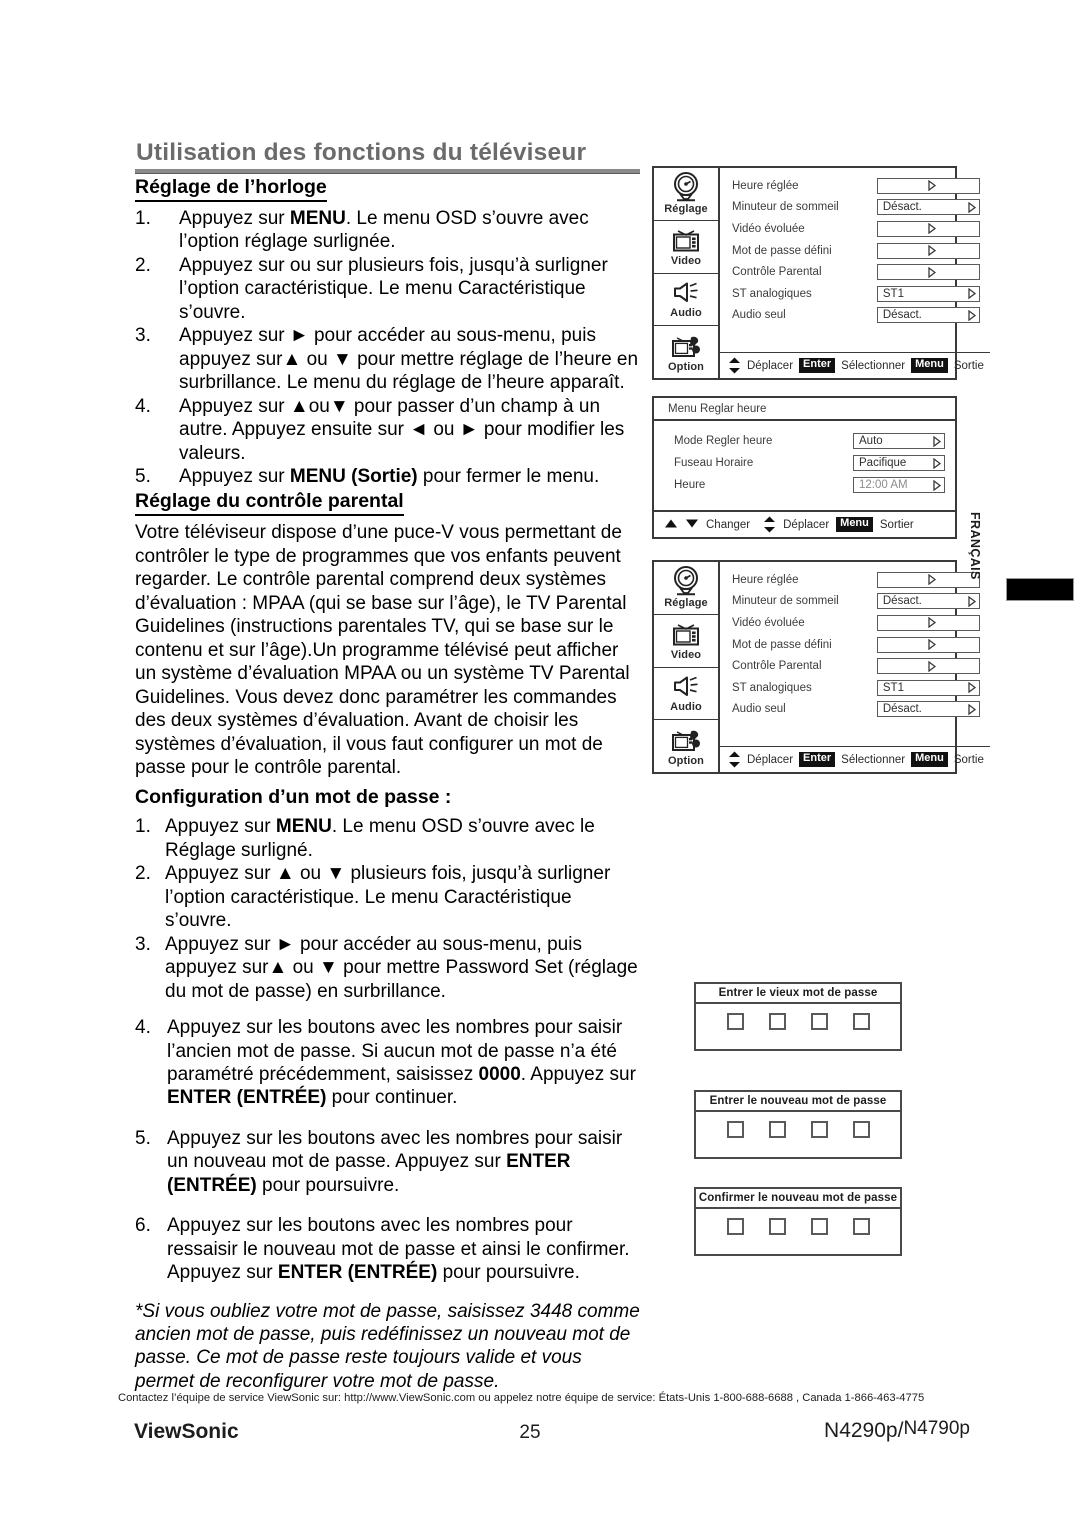  I want to click on step-bold-2: ENTER (ENTRÉE), so click(357, 1273).